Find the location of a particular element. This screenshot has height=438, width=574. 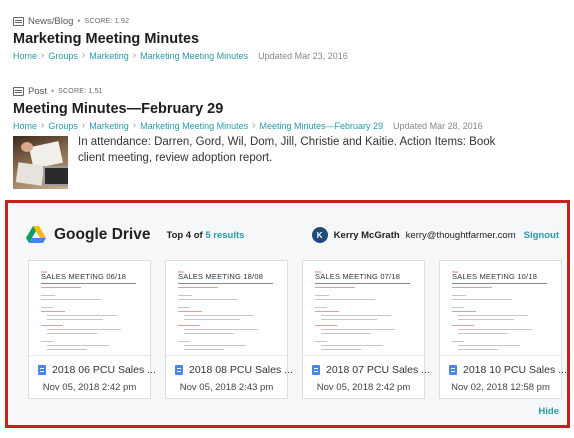

preview-title: SALES MEETING 06/18 is located at coordinates (84, 276).